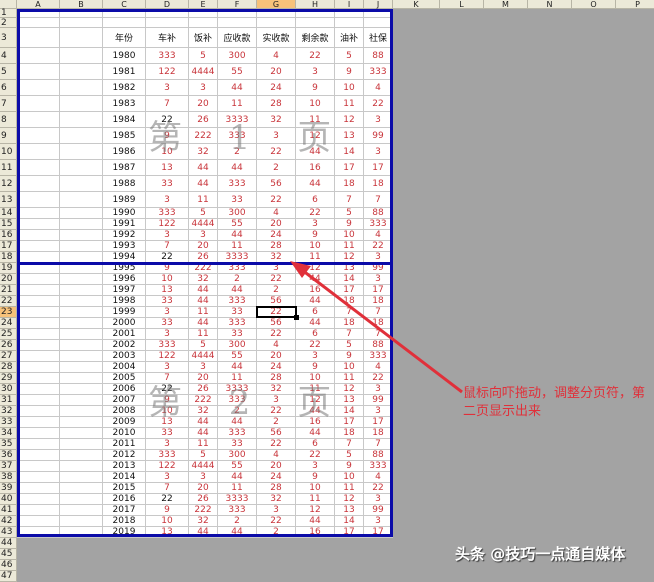 The height and width of the screenshot is (582, 654). I want to click on row-header-5: 5, so click(8, 72).